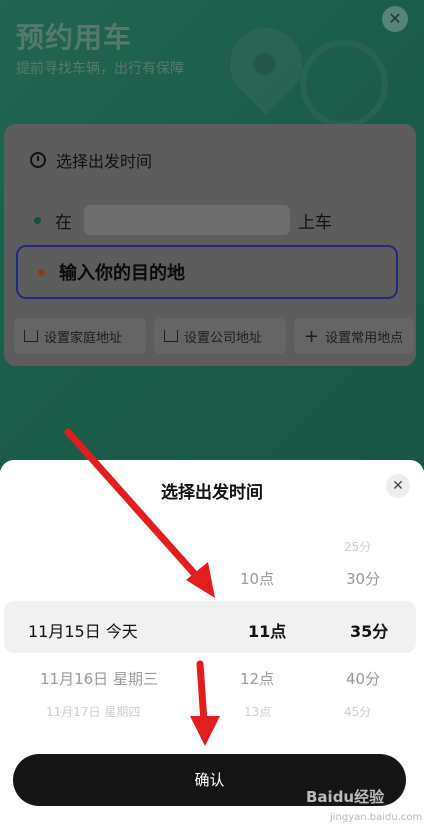 The width and height of the screenshot is (424, 835). I want to click on close-page-button: ✕, so click(395, 19).